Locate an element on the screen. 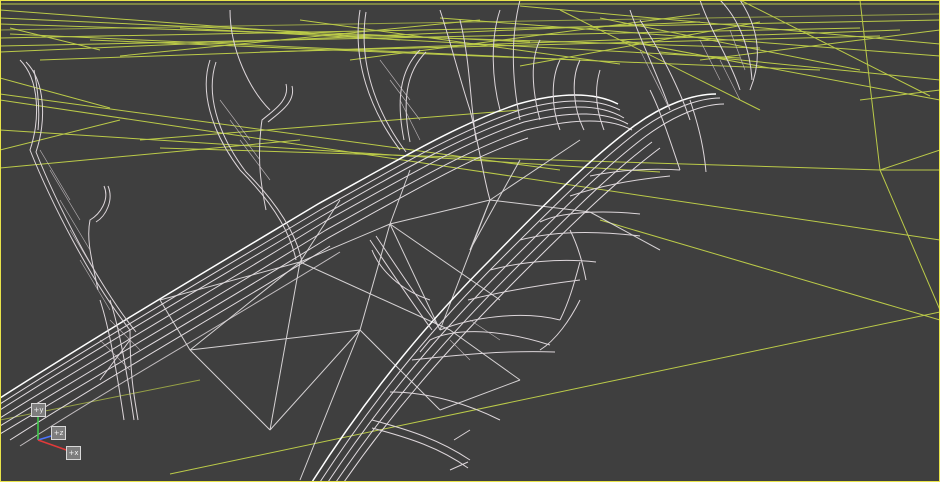 The image size is (940, 482). gizmo-box-x: +x is located at coordinates (73, 453).